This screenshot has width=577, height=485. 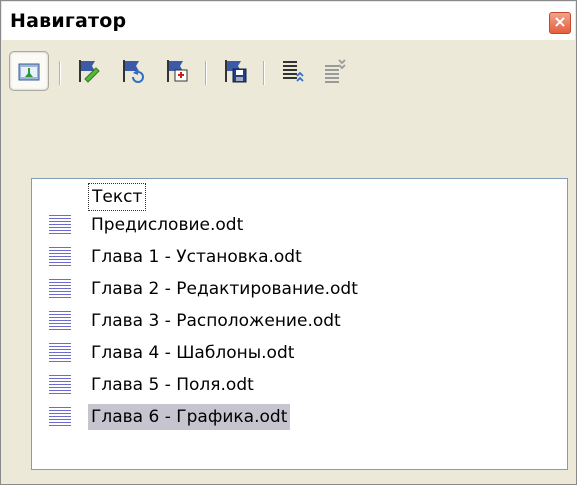 I want to click on list-item-selected: Глава 6 - Графика.odt, so click(x=189, y=418).